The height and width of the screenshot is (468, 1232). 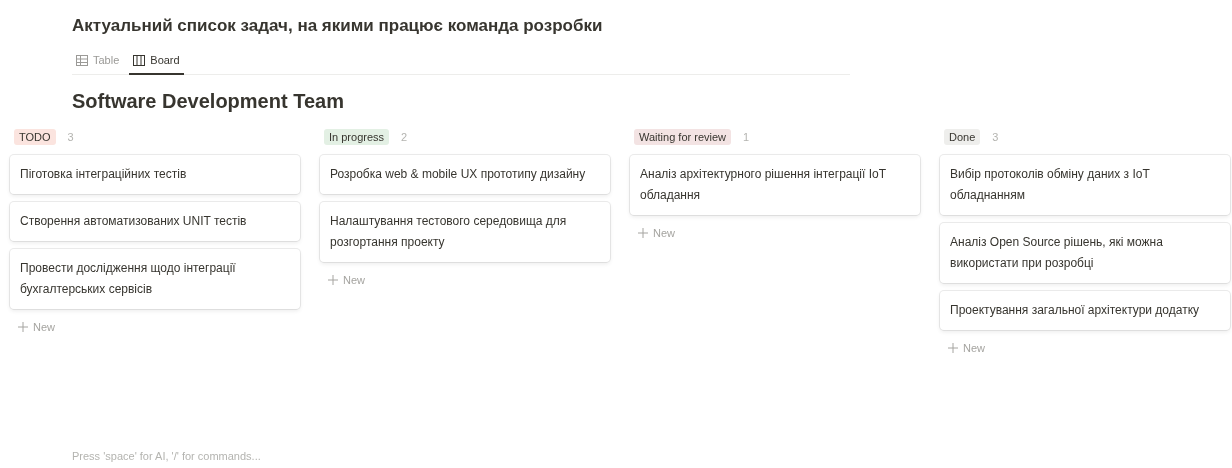 I want to click on task-card: Аналiз Open Source рiшень, якi можна використати при розробцi, so click(x=1085, y=253).